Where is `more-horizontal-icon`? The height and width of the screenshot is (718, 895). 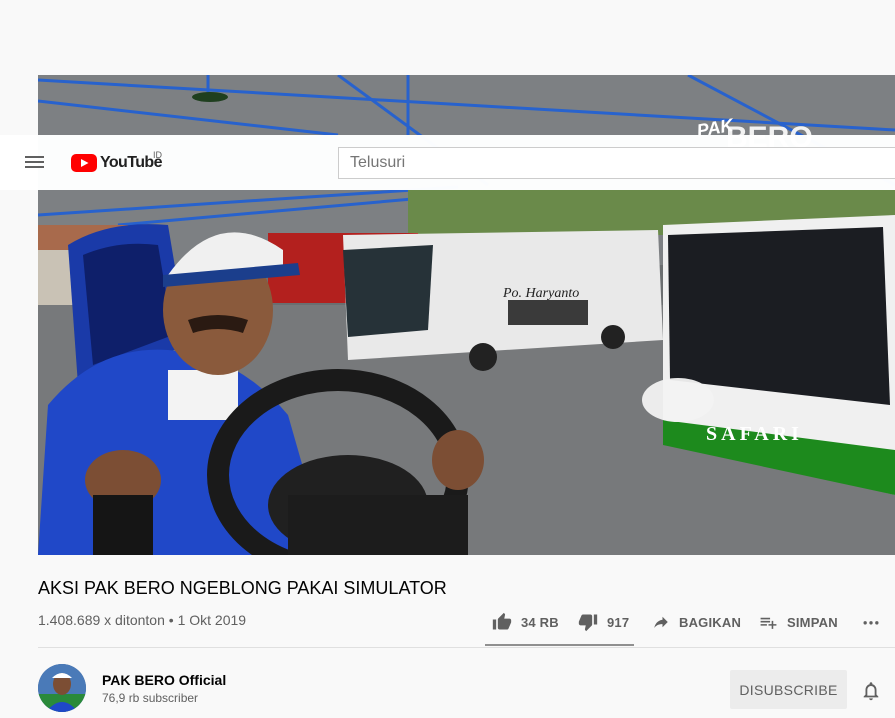 more-horizontal-icon is located at coordinates (871, 623).